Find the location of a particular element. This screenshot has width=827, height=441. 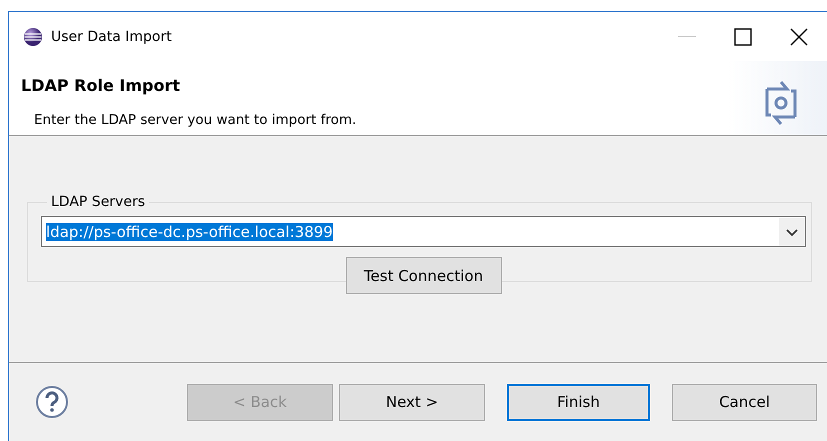

page-title: LDAP Role Import is located at coordinates (101, 85).